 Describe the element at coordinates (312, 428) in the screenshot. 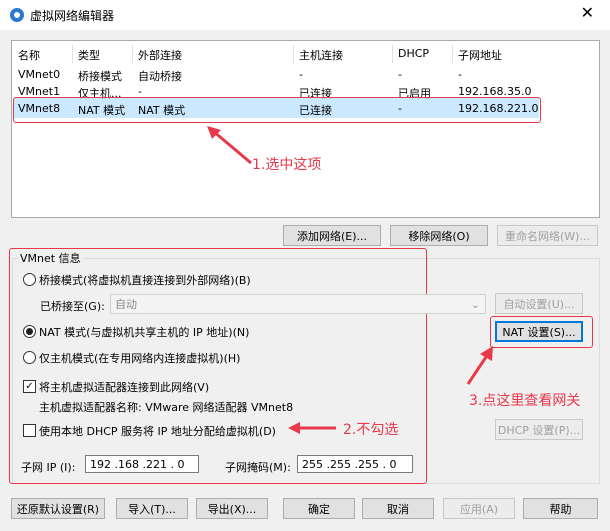

I see `annotation-arrow-2-icon` at that location.